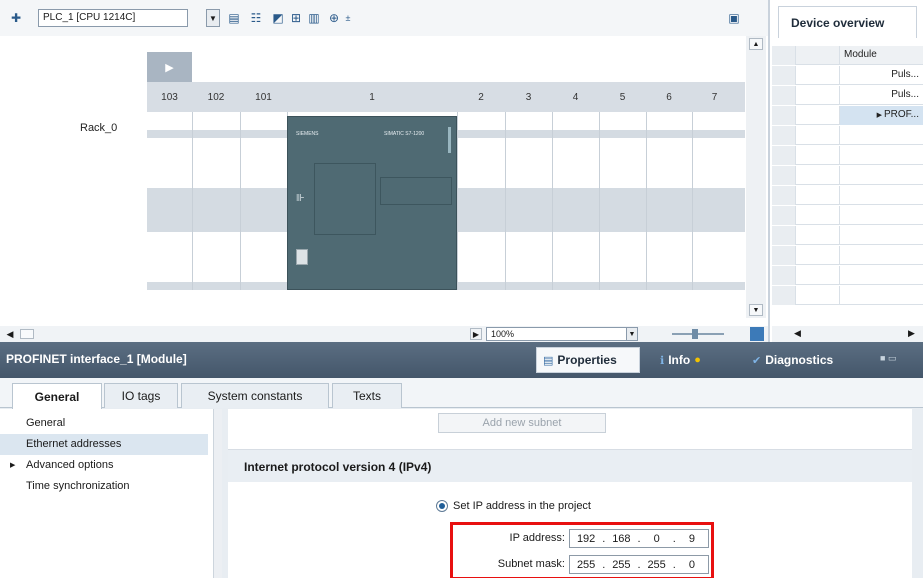  I want to click on slot-number: 5, so click(622, 97).